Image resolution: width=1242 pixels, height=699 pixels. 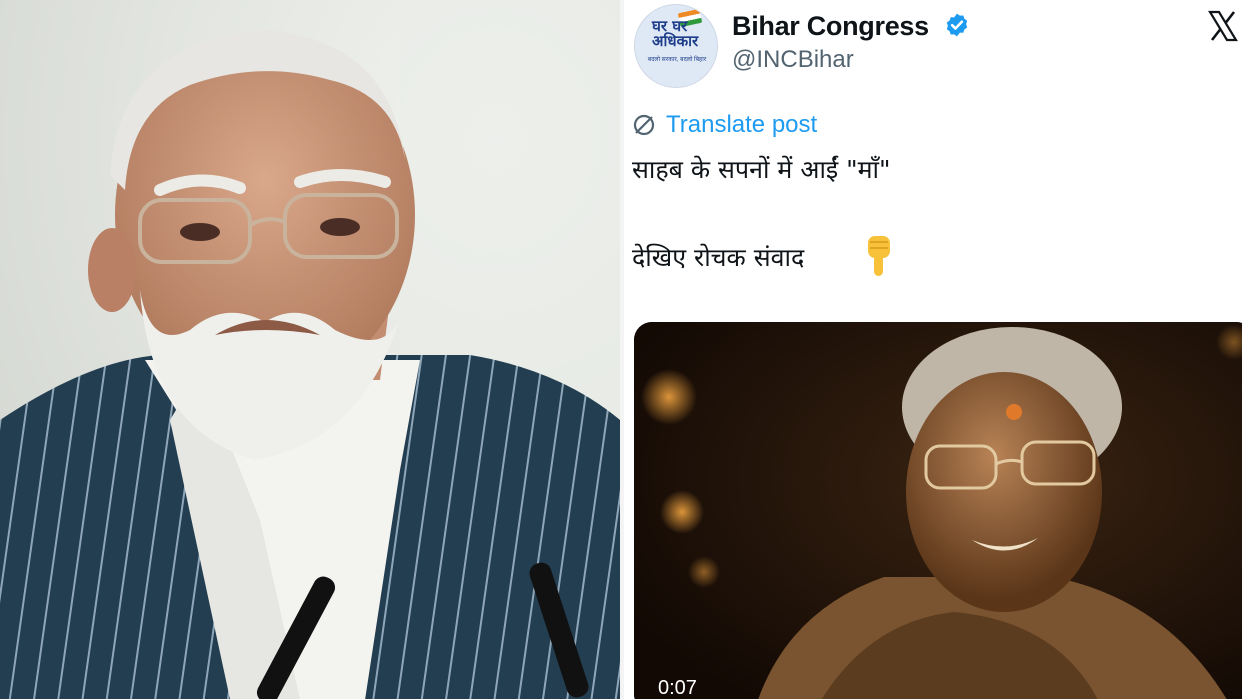 I want to click on translate-post-link: Translate post, so click(x=724, y=125).